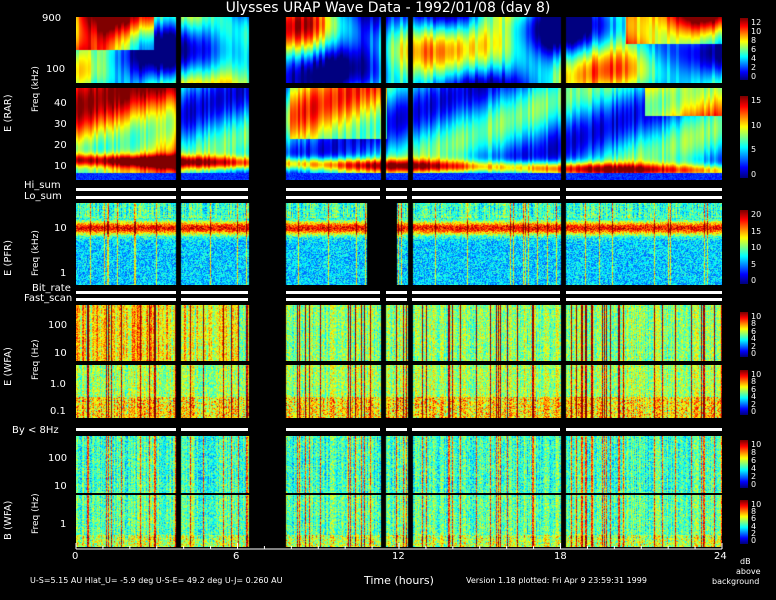  Describe the element at coordinates (720, 556) in the screenshot. I see `xtick-label-24: 24` at that location.